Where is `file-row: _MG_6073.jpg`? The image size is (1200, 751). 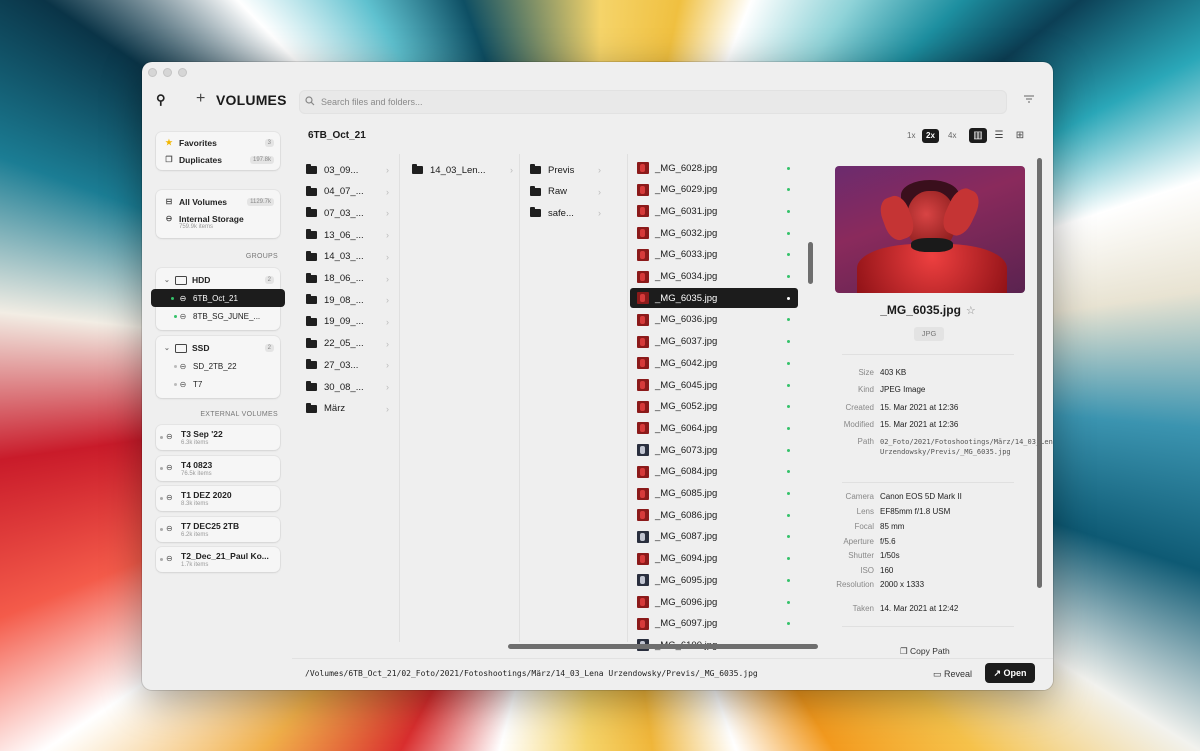
file-row: _MG_6073.jpg is located at coordinates (714, 450).